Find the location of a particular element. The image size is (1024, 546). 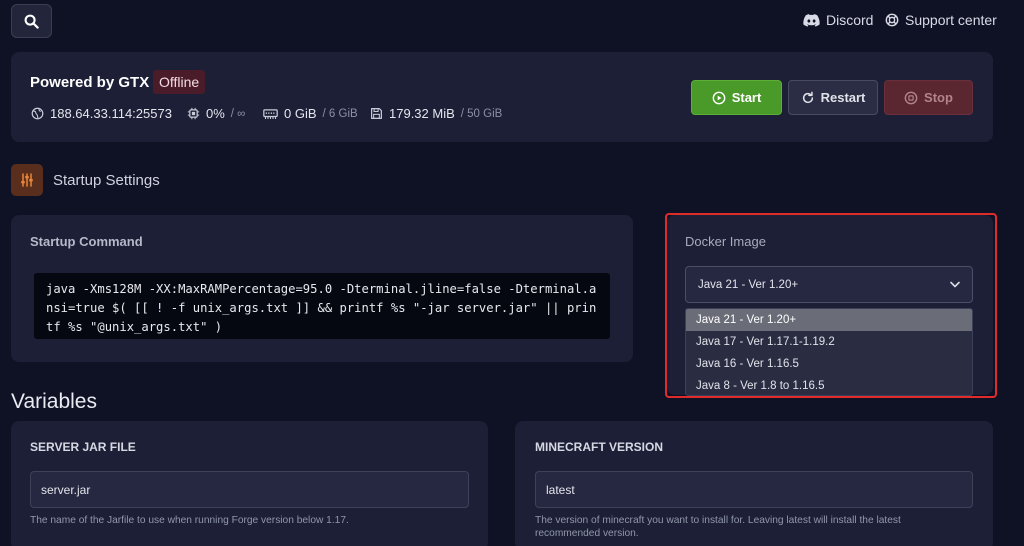

docker-option: Java 8 - Ver 1.8 to 1.16.5 is located at coordinates (829, 385).